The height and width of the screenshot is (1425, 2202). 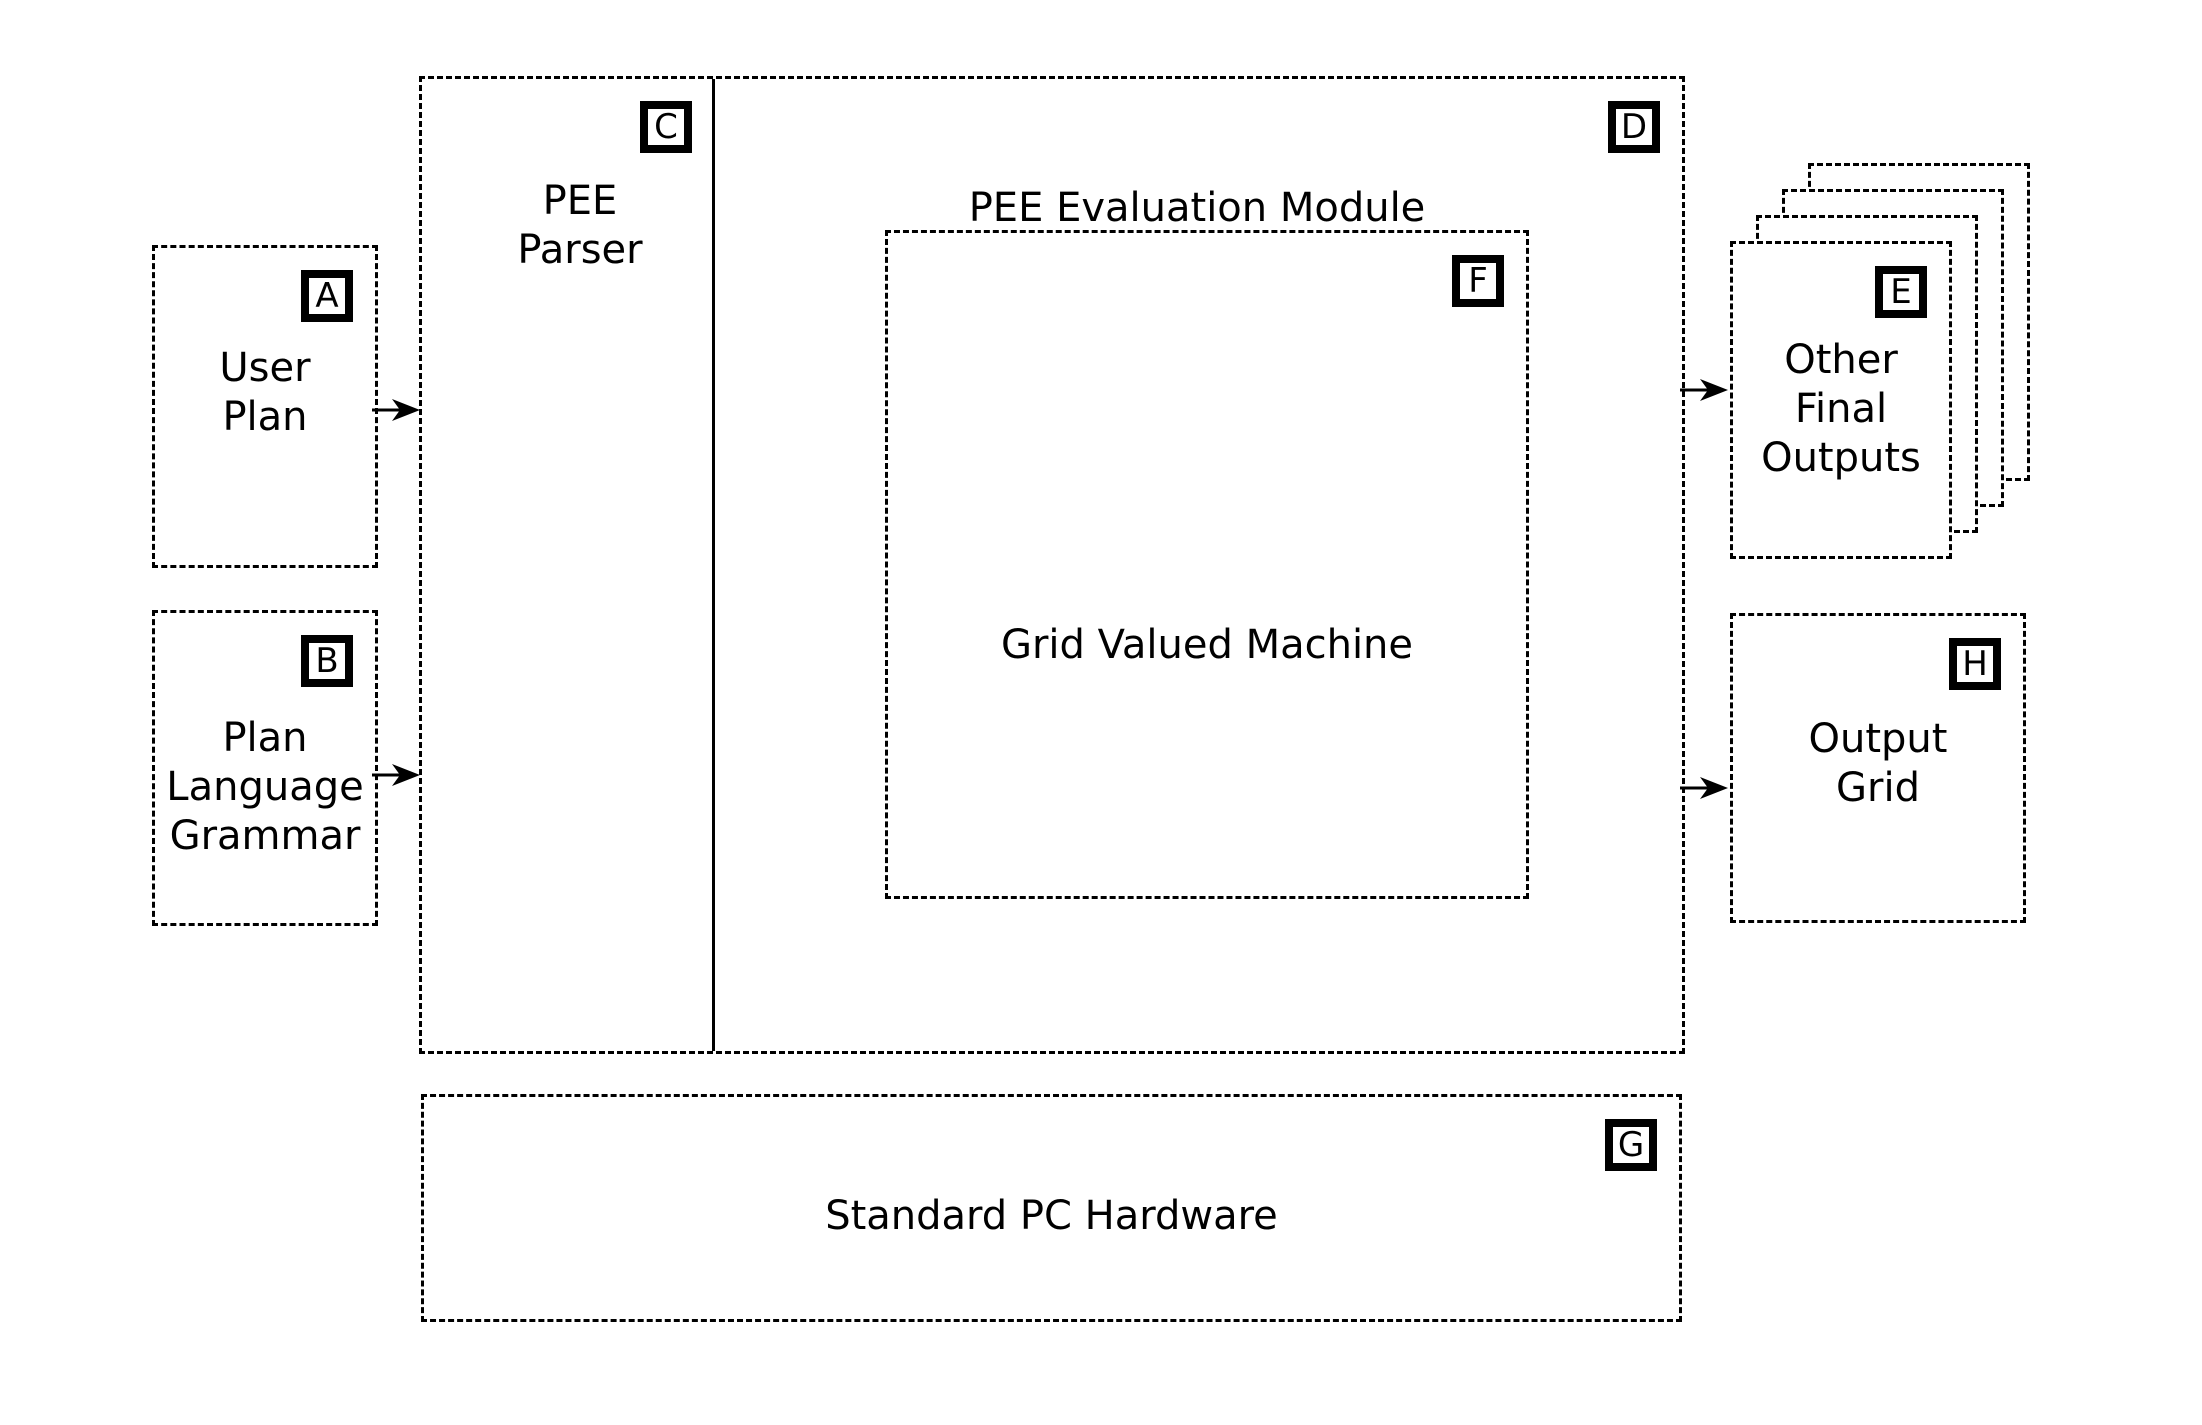 I want to click on block-user-plan: A User Plan, so click(x=265, y=406).